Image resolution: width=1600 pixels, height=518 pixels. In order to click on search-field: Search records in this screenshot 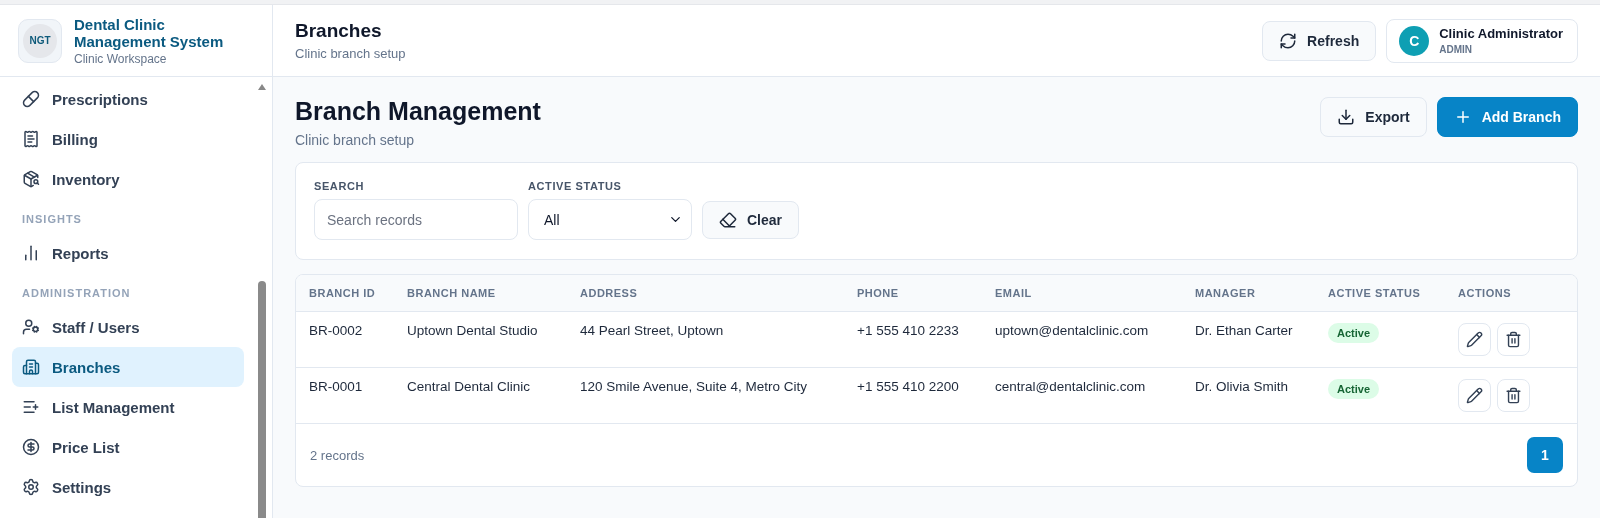, I will do `click(416, 219)`.